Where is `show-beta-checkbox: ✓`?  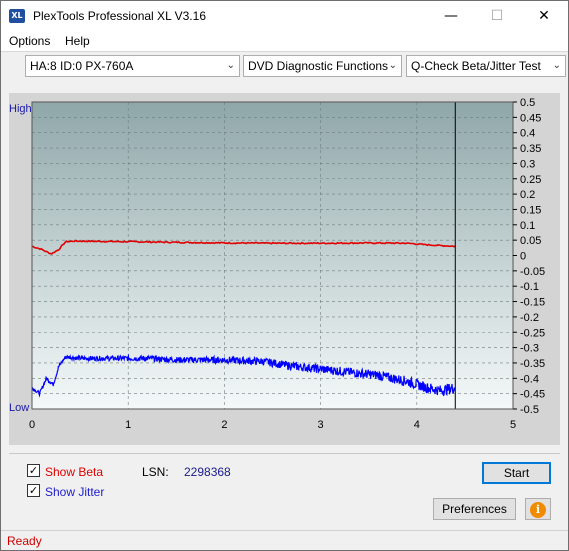
show-beta-checkbox: ✓ is located at coordinates (33, 470).